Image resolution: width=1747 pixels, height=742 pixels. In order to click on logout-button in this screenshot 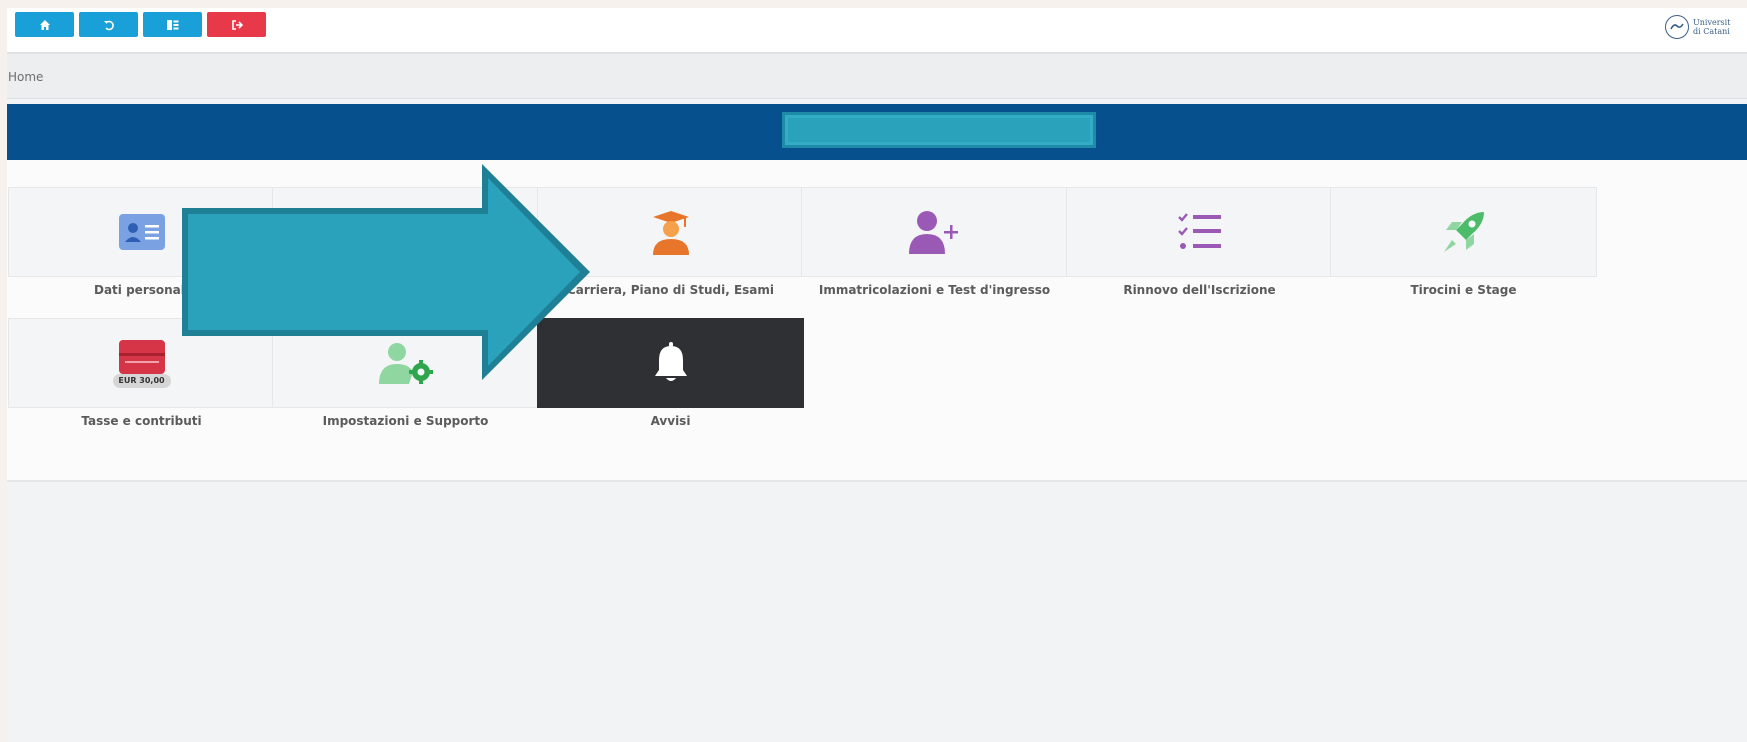, I will do `click(236, 24)`.